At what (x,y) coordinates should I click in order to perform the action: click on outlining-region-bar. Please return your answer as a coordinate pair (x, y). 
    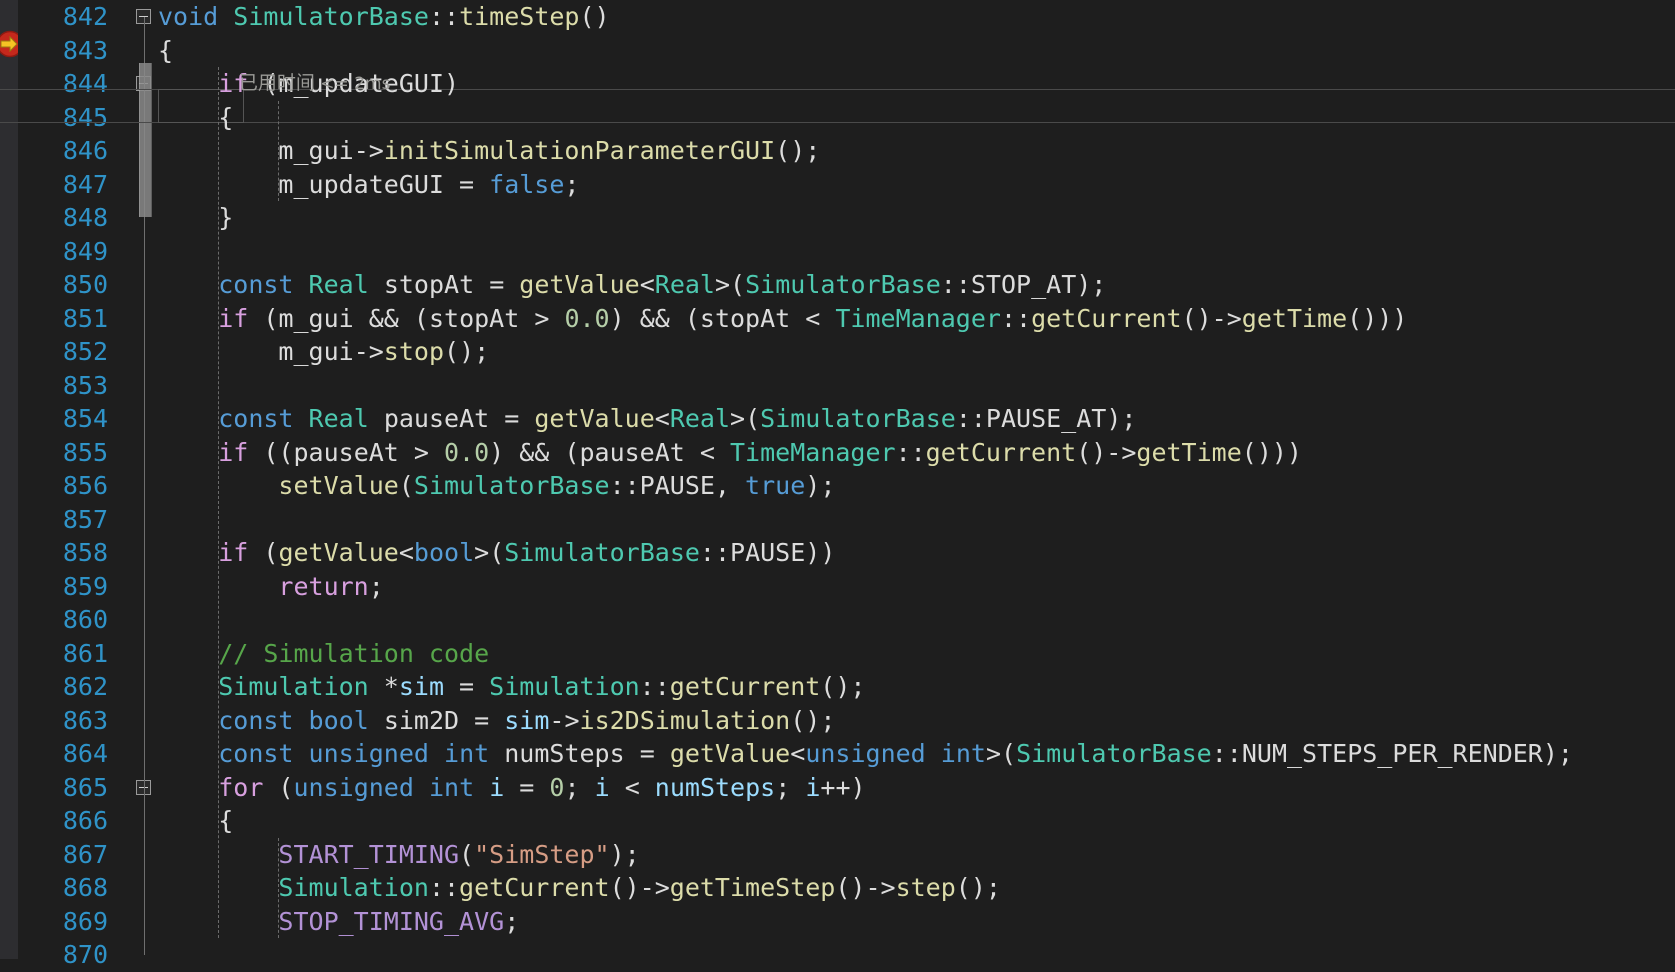
    Looking at the image, I should click on (145, 140).